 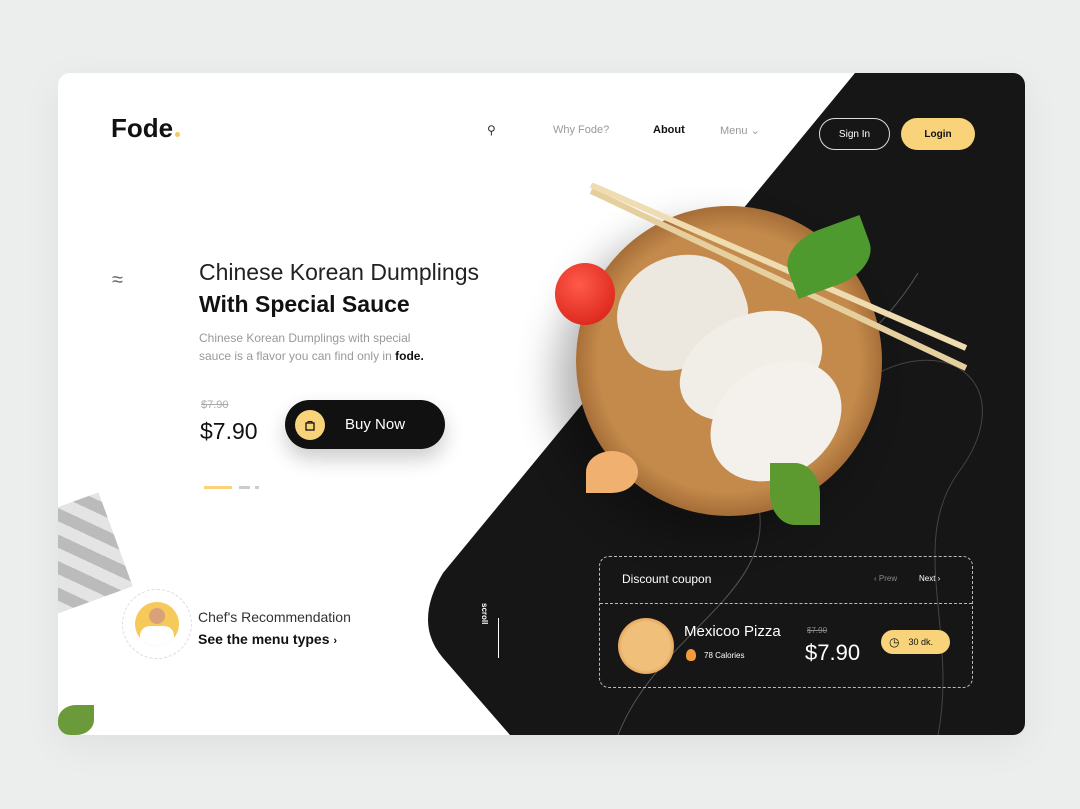 What do you see at coordinates (734, 131) in the screenshot?
I see `nav-menu-label: Menu` at bounding box center [734, 131].